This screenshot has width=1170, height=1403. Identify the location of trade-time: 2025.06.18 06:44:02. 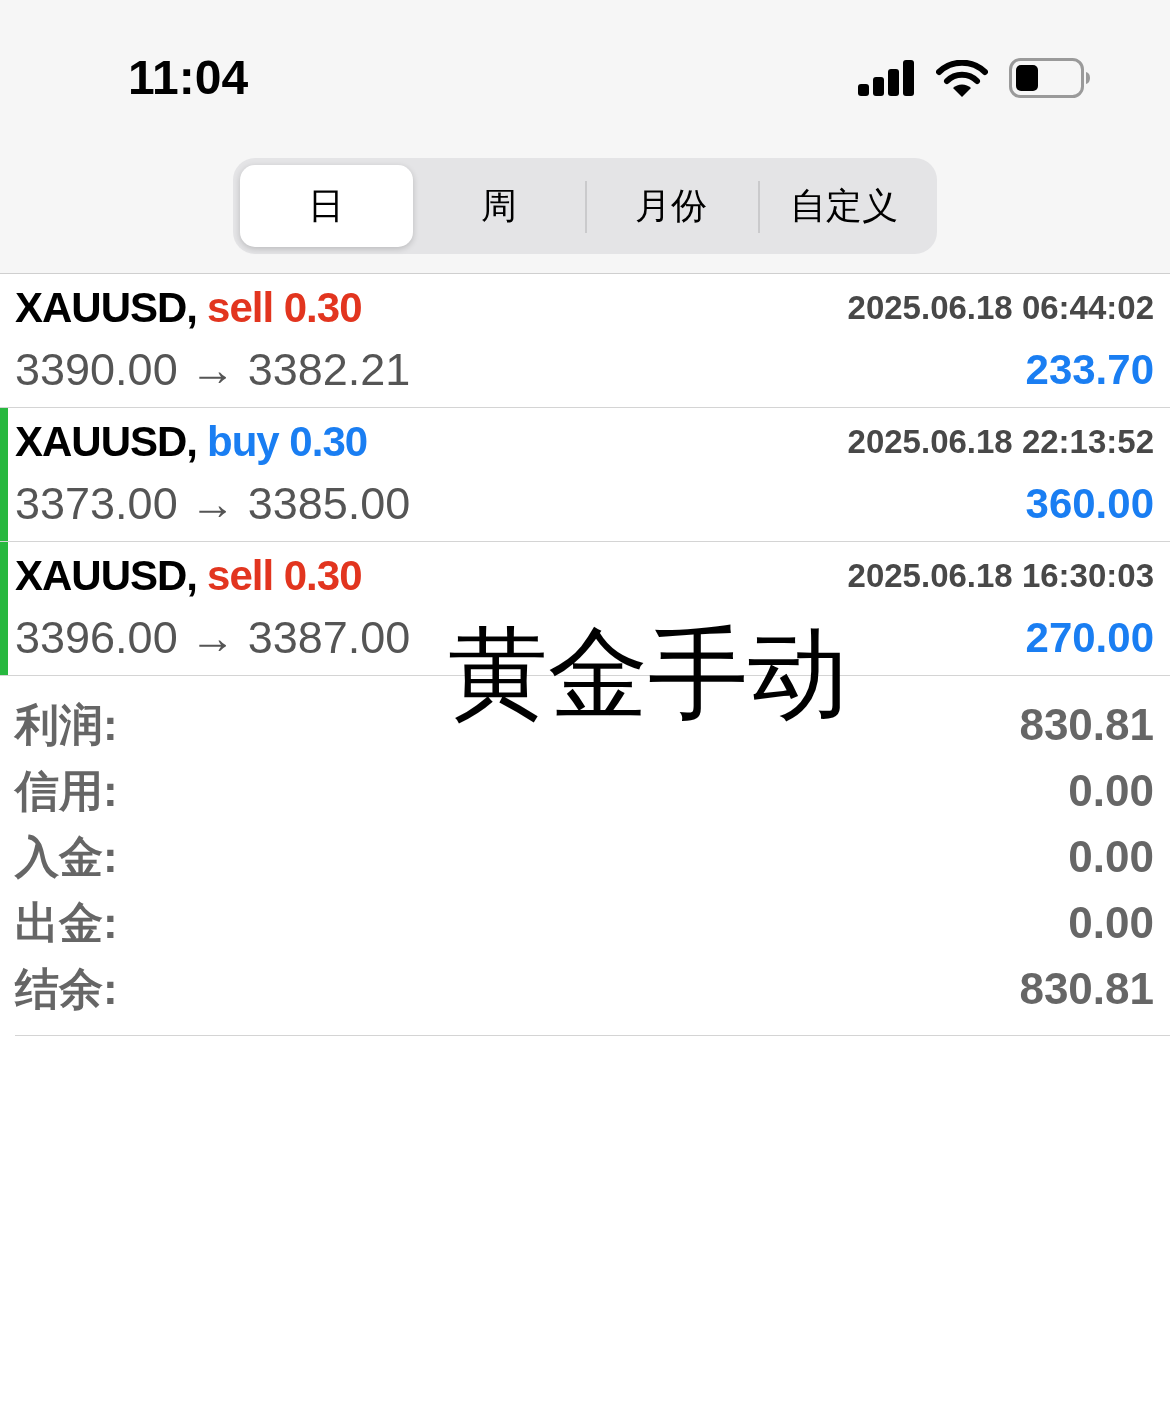
(1000, 308).